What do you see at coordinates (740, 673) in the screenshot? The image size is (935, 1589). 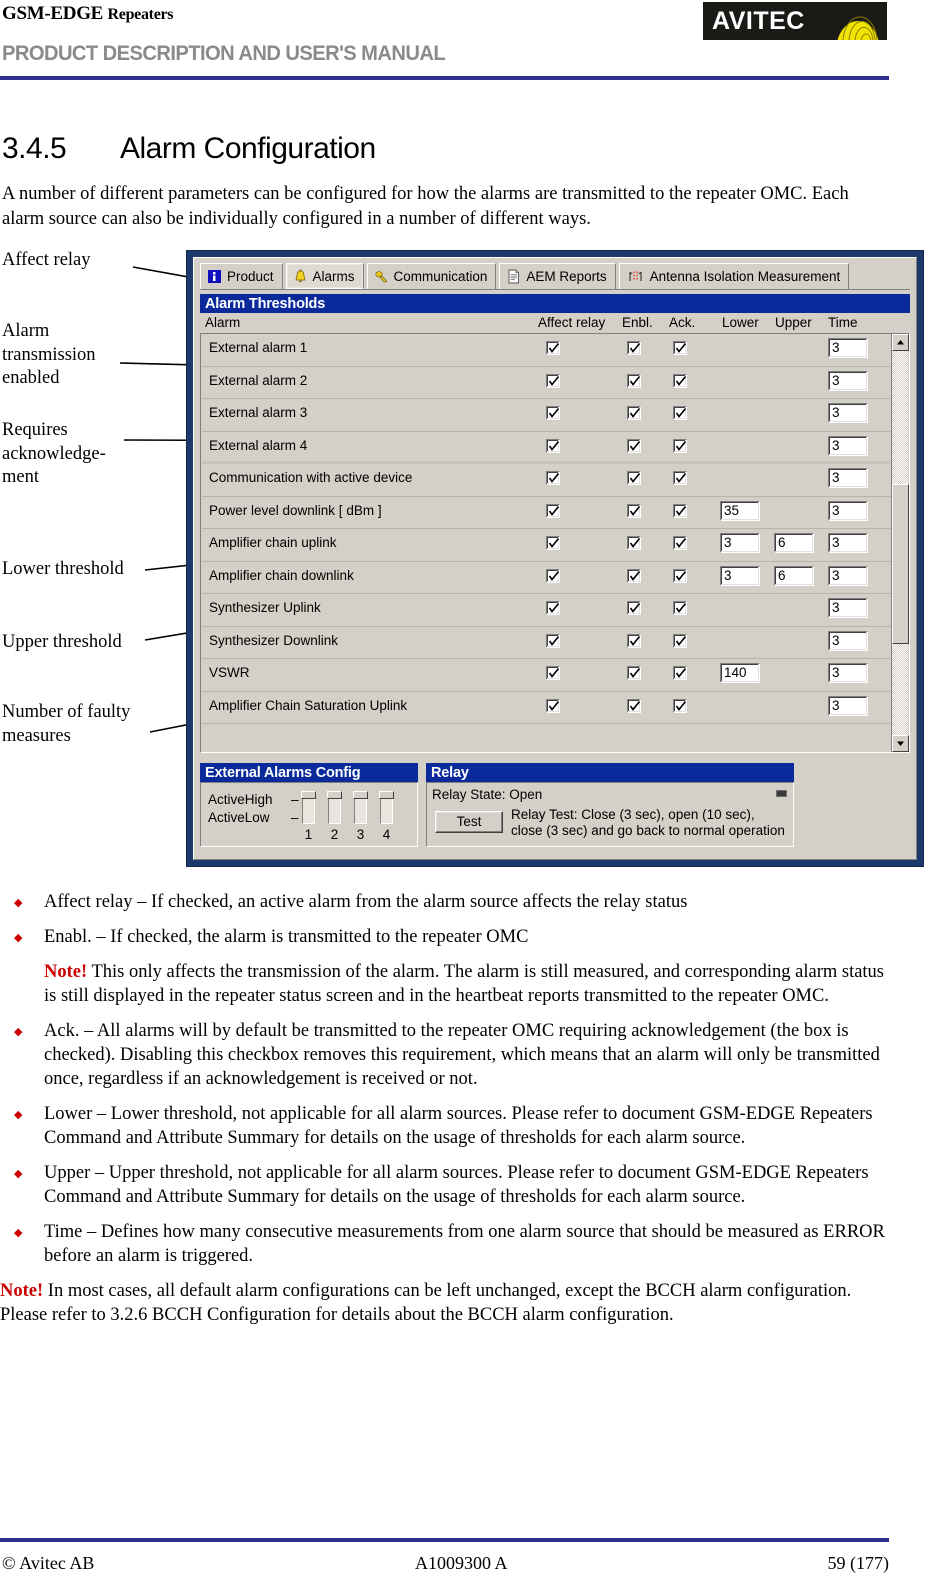 I see `lower-threshold-input: 140` at bounding box center [740, 673].